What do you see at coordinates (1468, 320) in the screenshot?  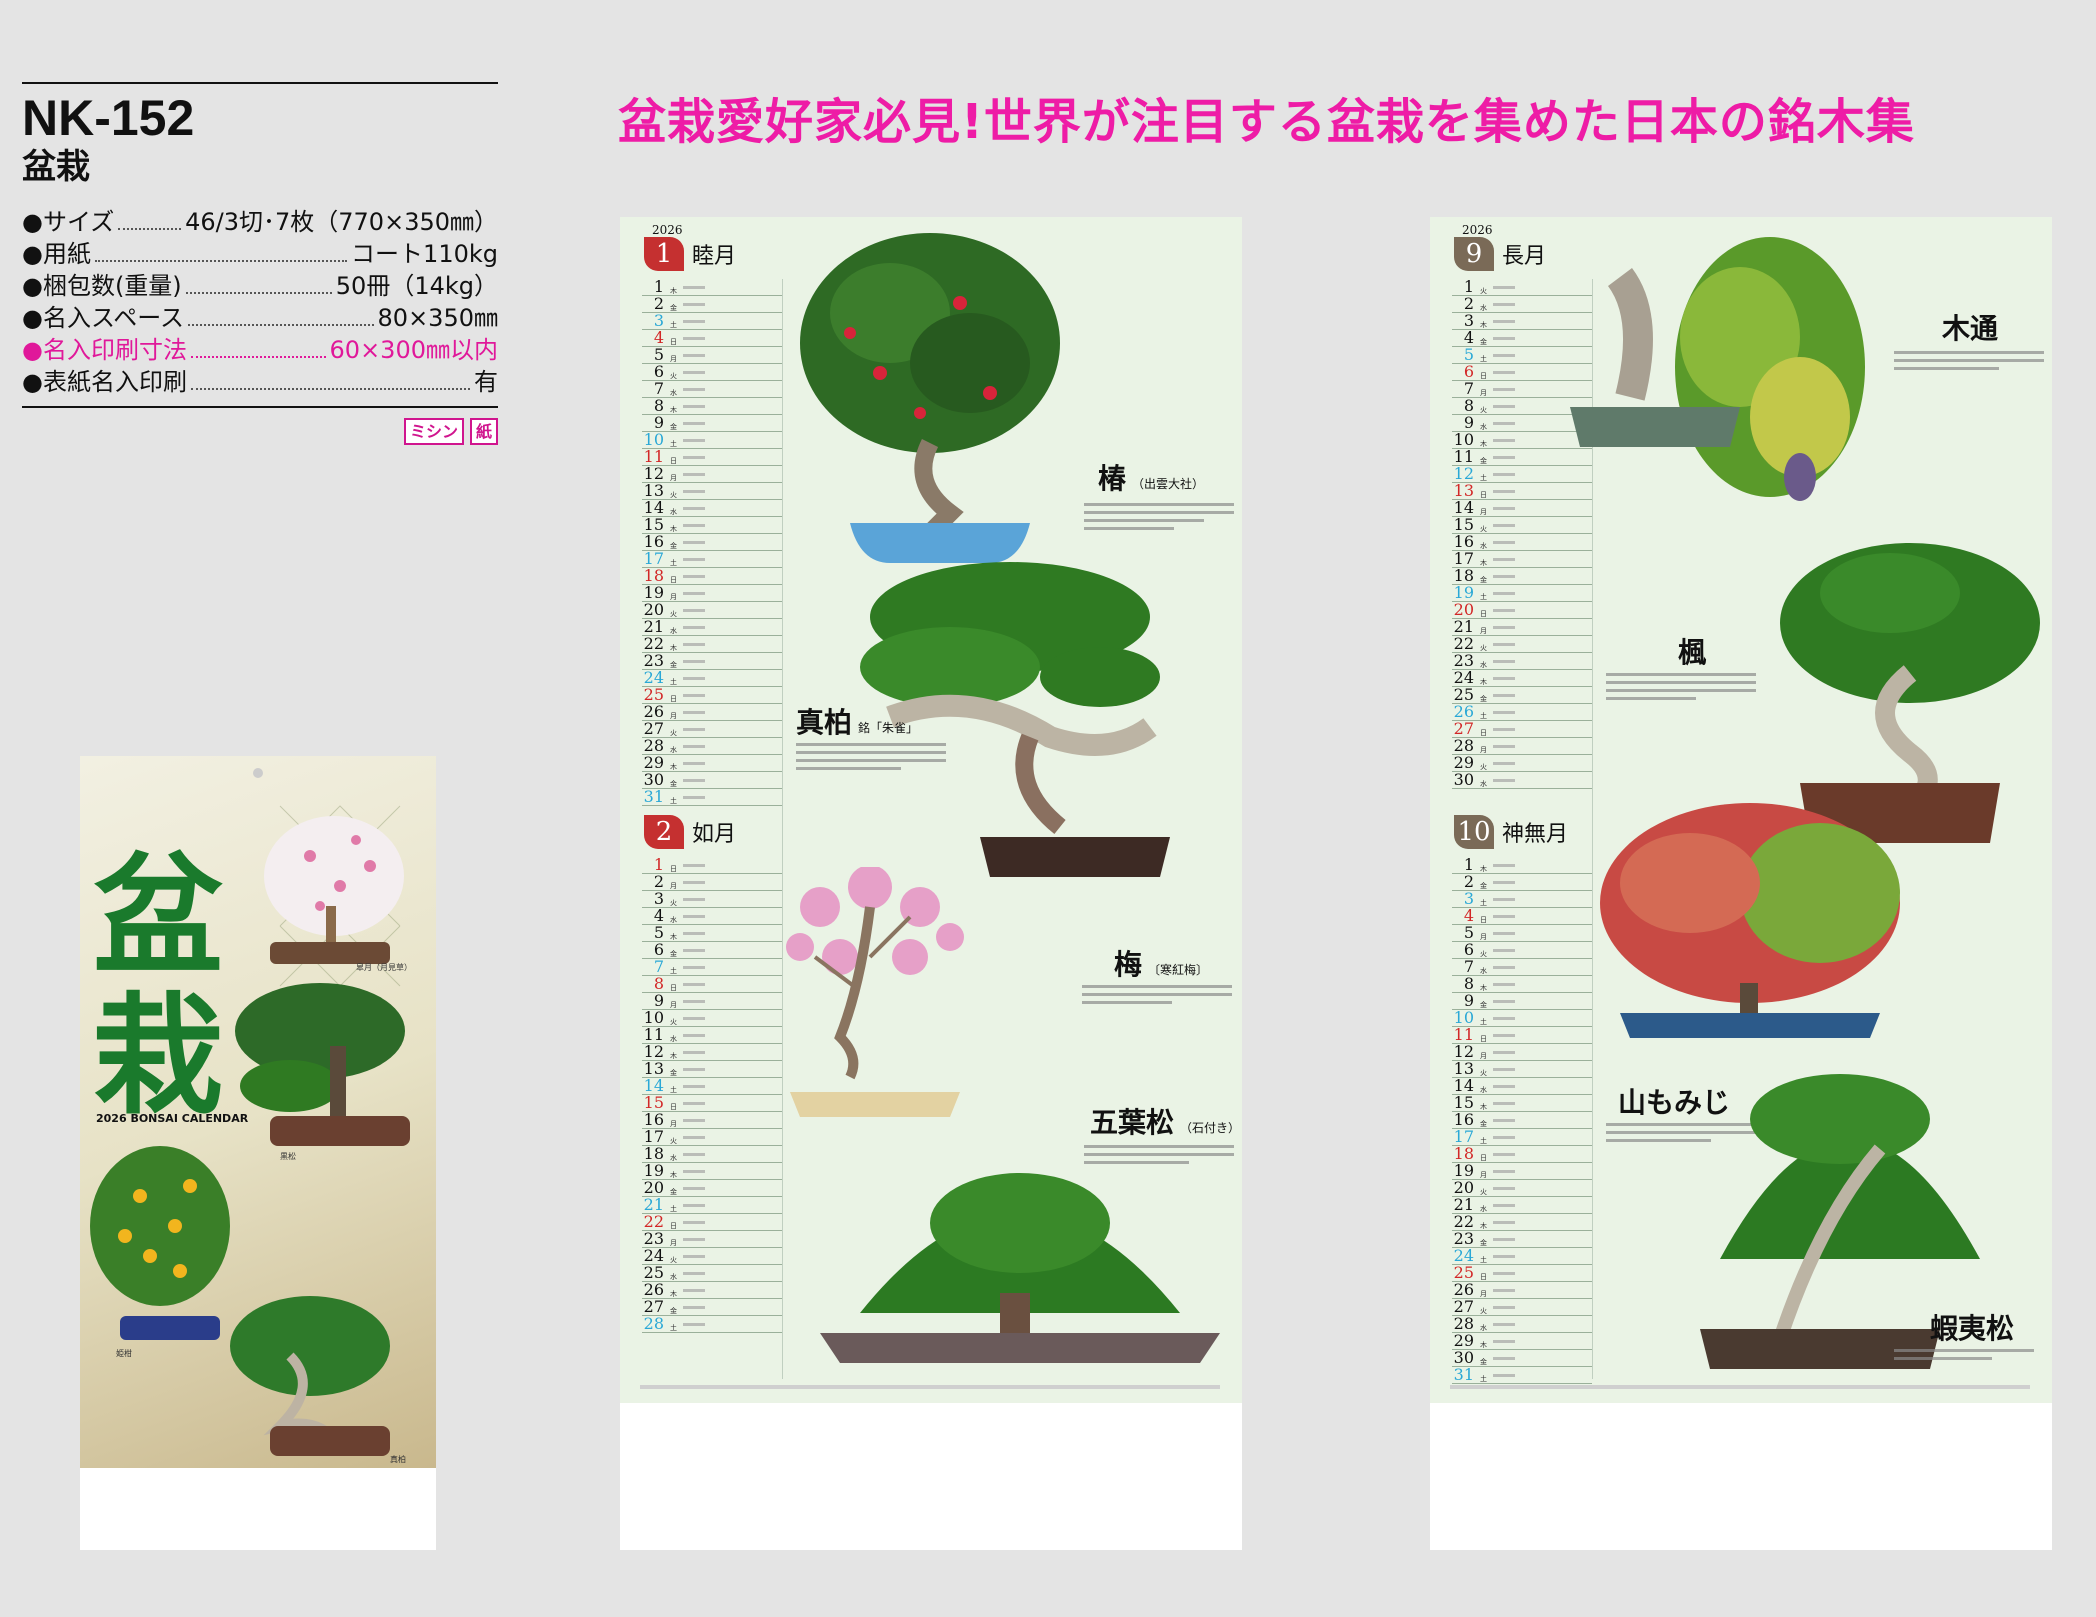 I see `day-number: 3` at bounding box center [1468, 320].